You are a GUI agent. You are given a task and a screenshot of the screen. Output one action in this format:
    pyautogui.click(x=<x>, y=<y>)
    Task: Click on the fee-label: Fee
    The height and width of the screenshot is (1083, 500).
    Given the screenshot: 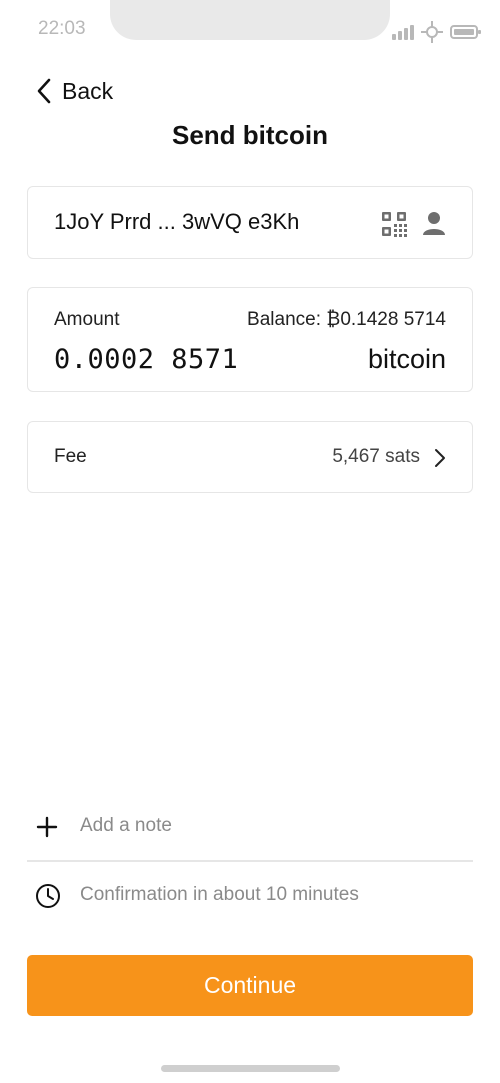 What is the action you would take?
    pyautogui.click(x=70, y=456)
    